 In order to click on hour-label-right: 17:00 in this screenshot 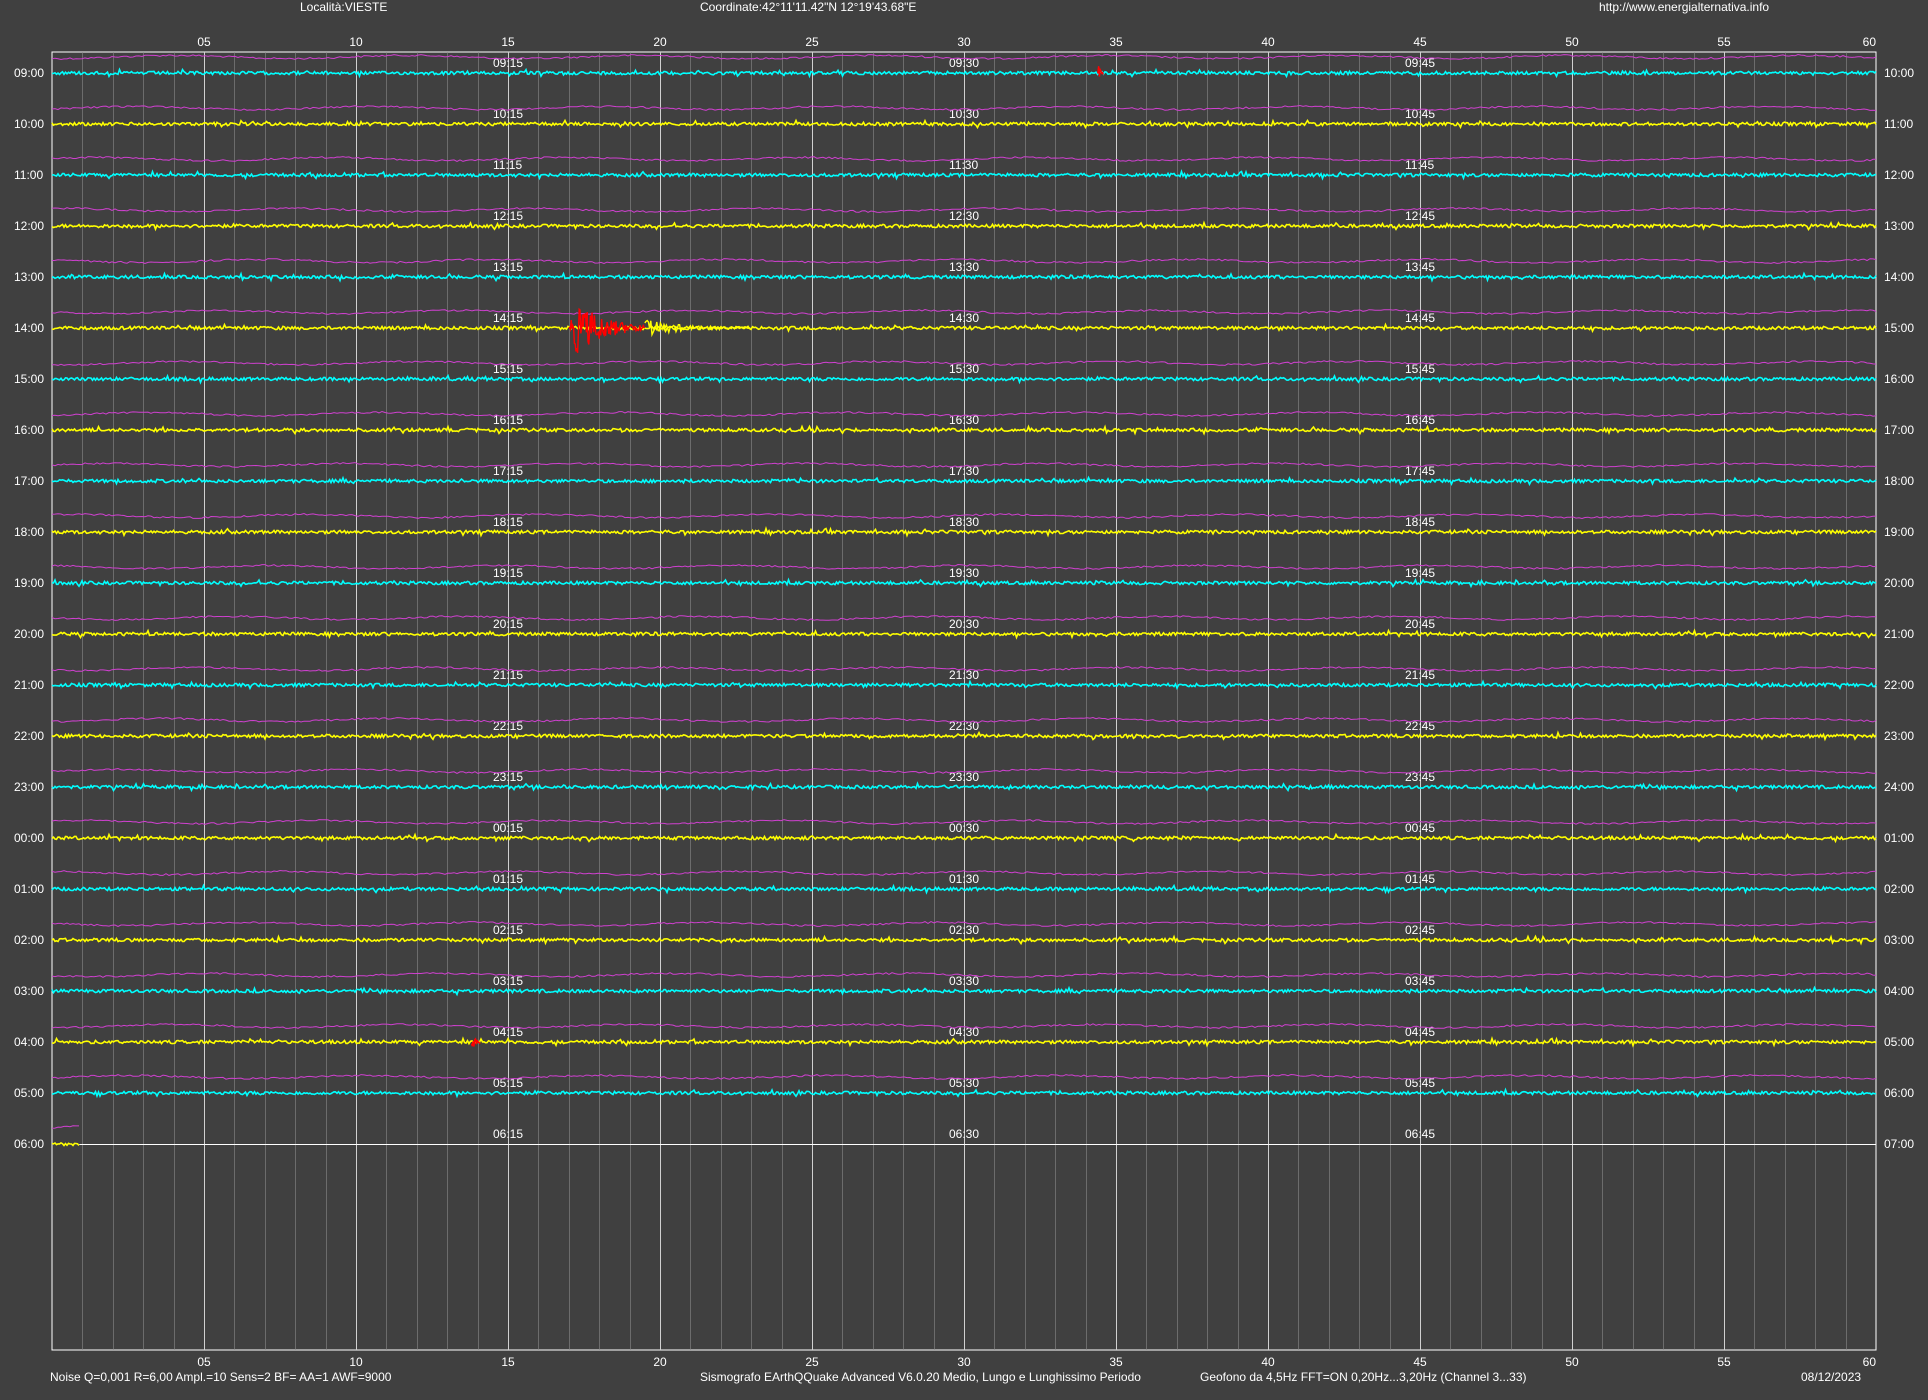, I will do `click(1899, 430)`.